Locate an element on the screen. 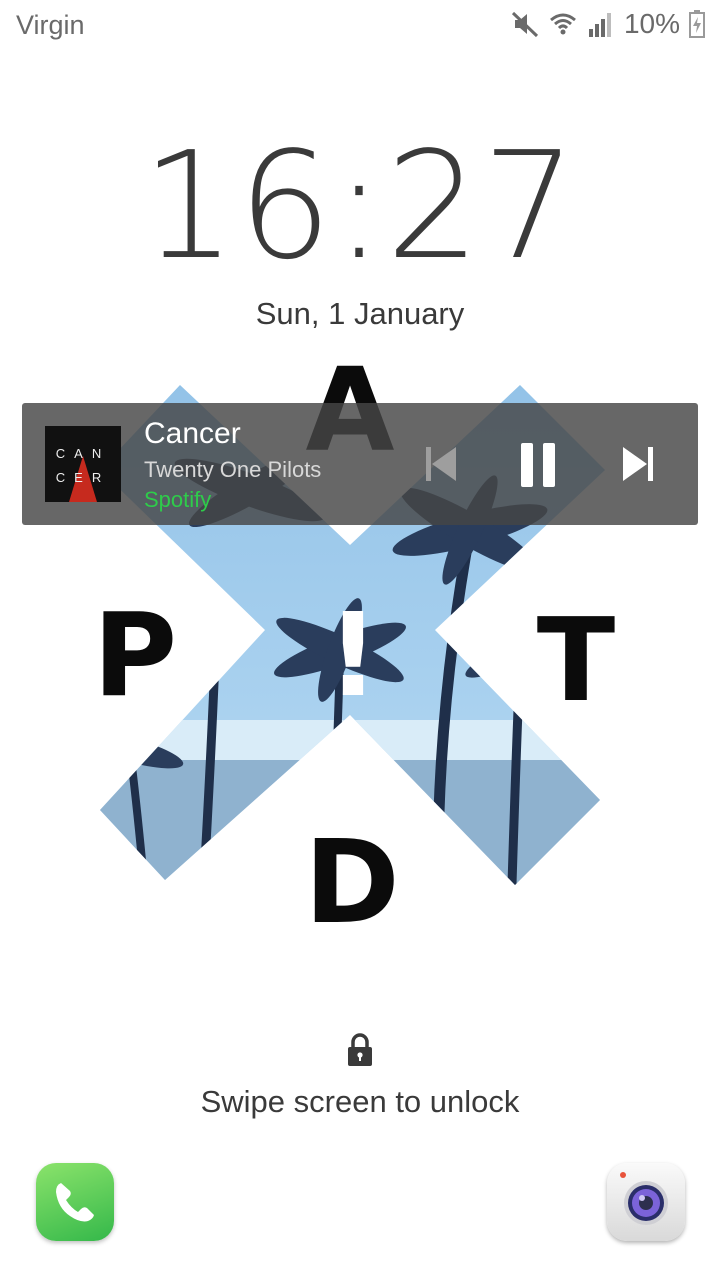 The height and width of the screenshot is (1280, 720). camera-shortcut is located at coordinates (646, 1202).